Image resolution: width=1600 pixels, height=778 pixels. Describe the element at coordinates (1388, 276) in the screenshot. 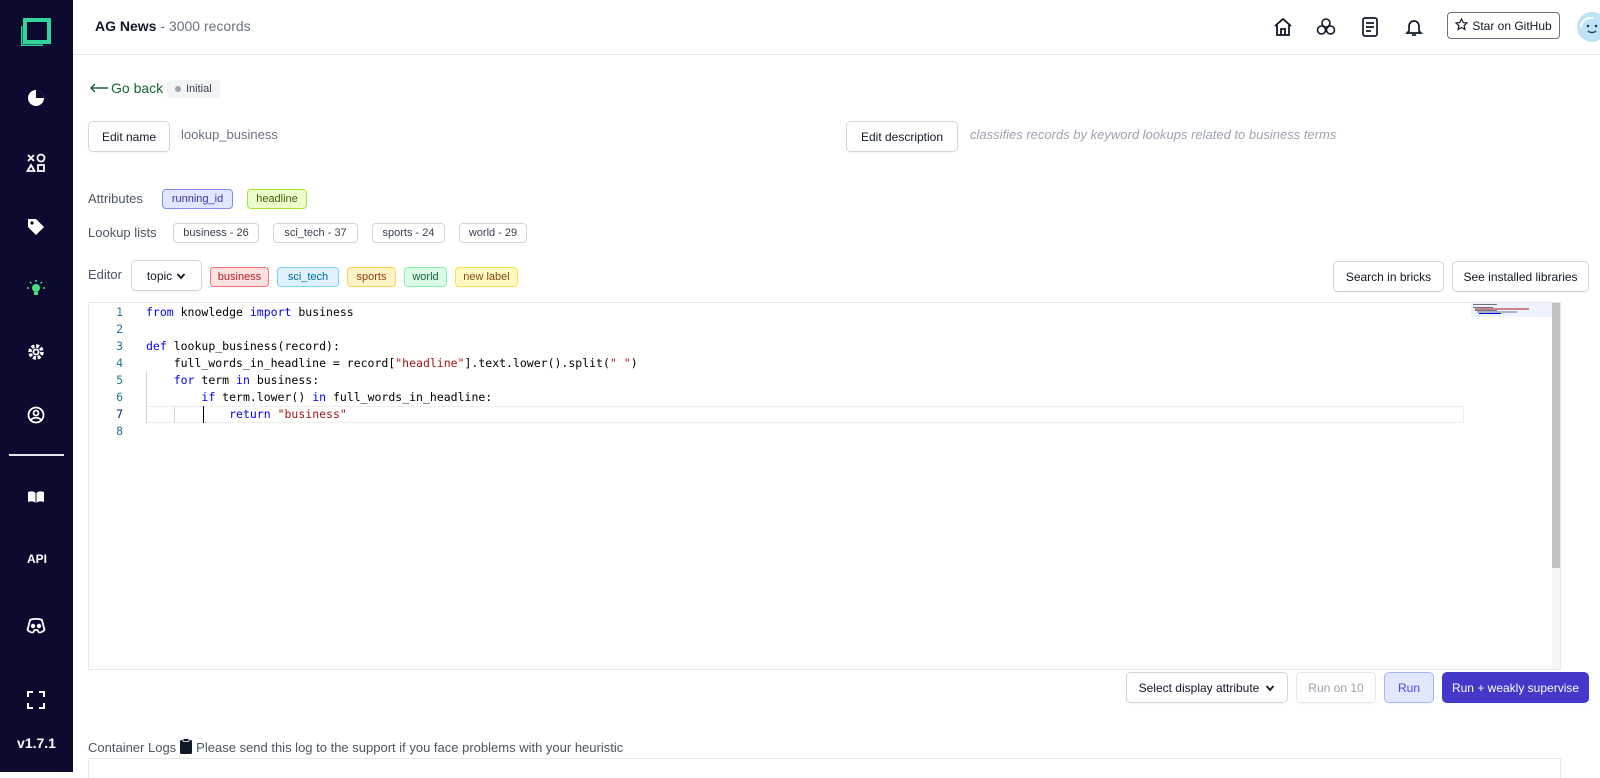

I see `search-in-bricks-button: Search in bricks` at that location.